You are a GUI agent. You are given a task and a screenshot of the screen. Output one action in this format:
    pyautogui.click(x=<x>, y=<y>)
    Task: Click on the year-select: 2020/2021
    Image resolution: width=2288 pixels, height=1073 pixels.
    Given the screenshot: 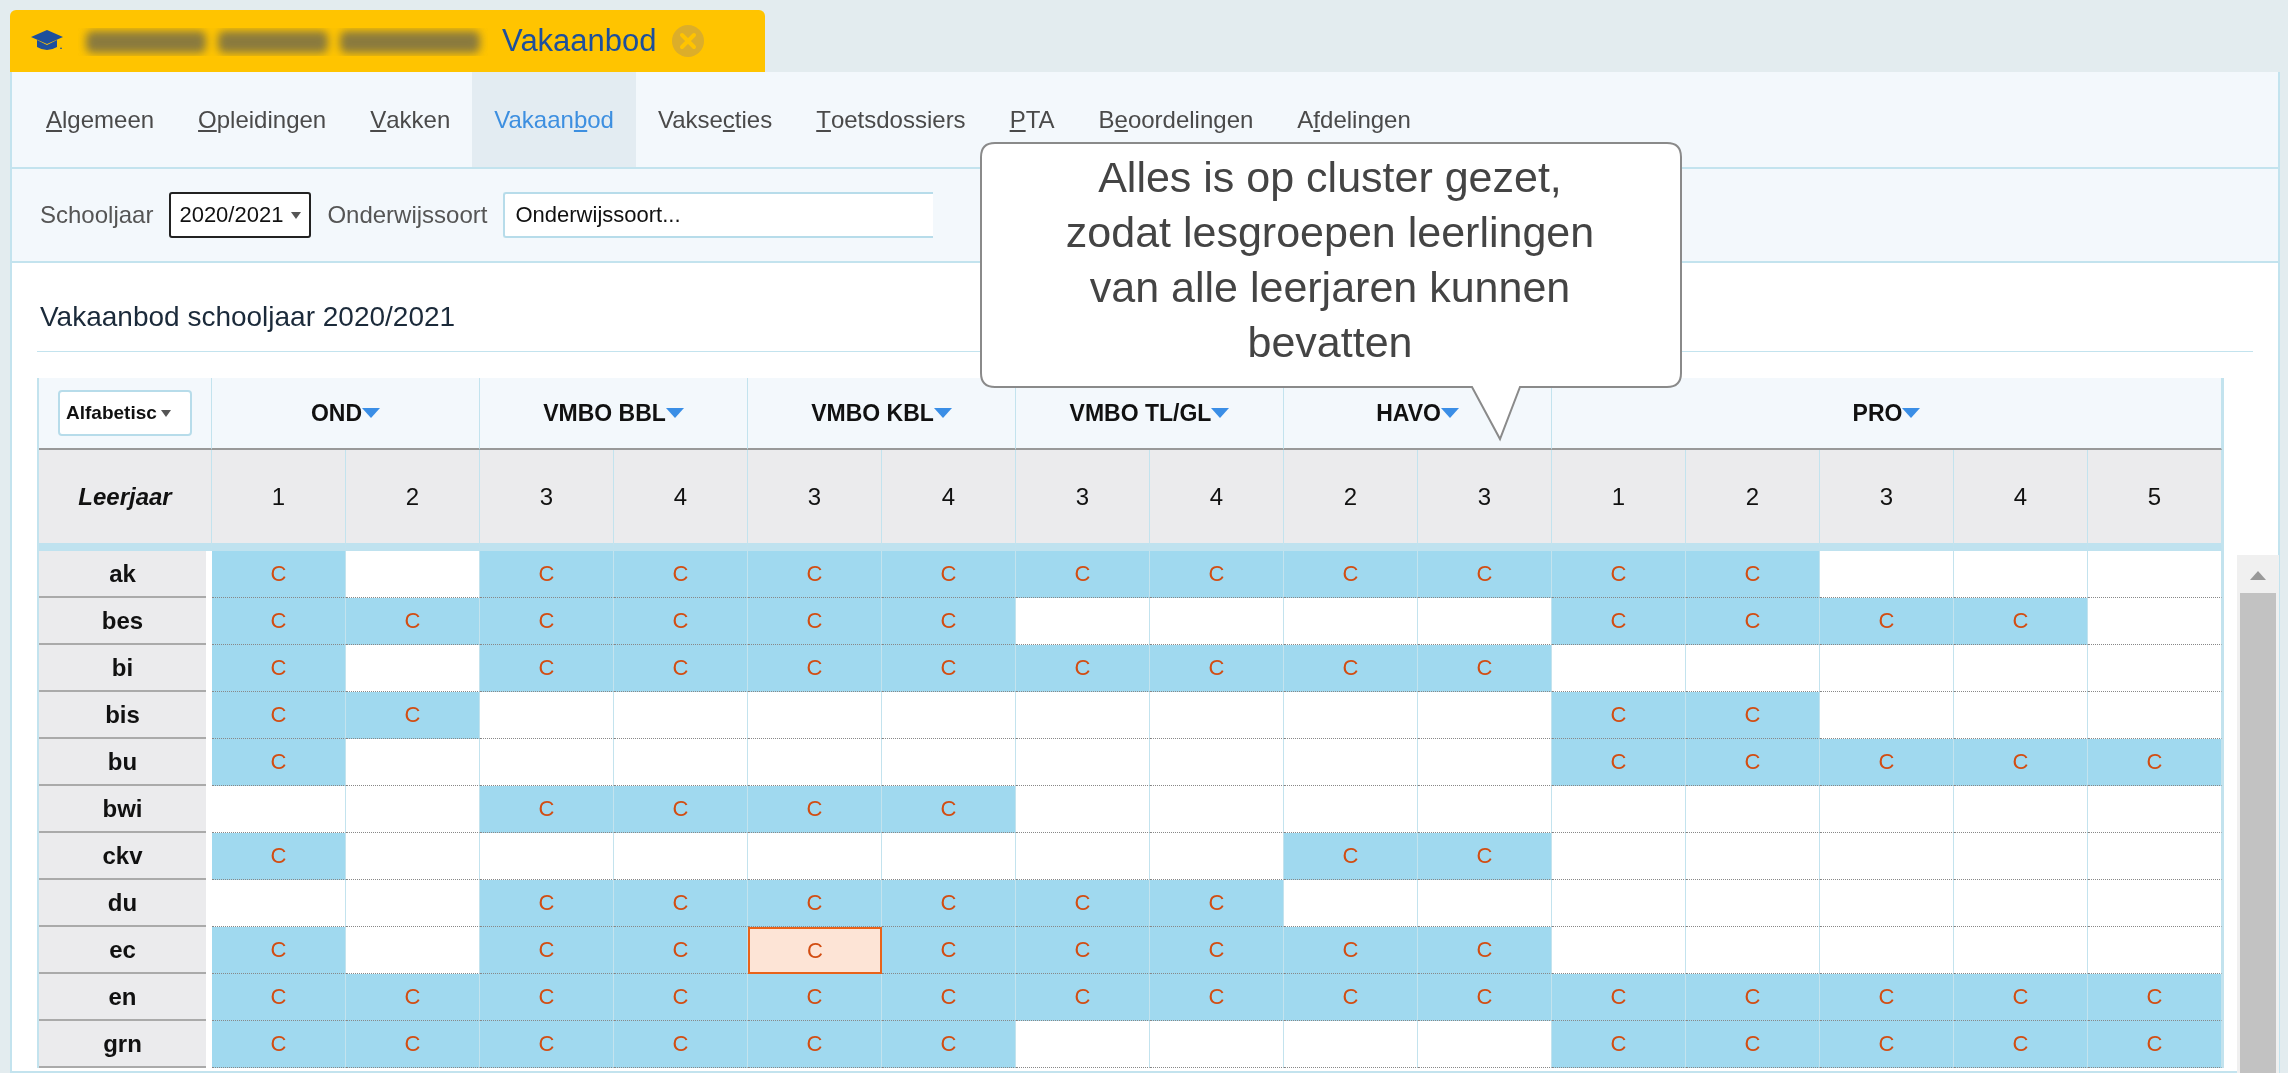 What is the action you would take?
    pyautogui.click(x=240, y=215)
    